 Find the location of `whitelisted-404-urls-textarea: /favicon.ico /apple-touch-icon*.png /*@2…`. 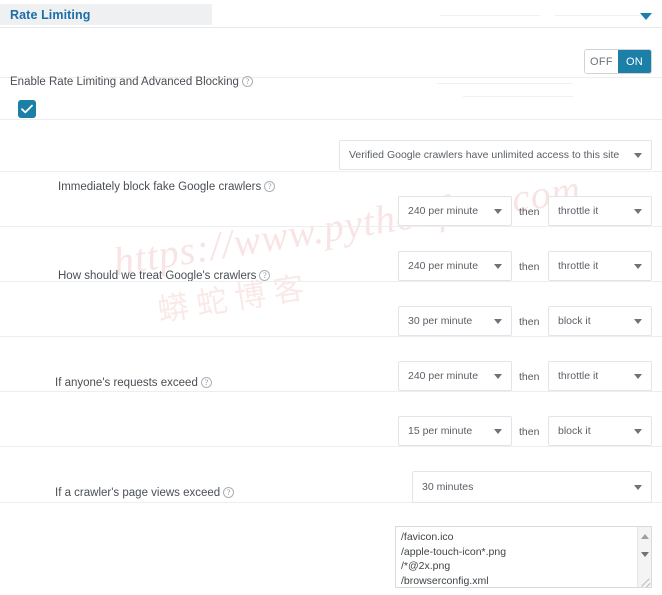

whitelisted-404-urls-textarea: /favicon.ico /apple-touch-icon*.png /*@2… is located at coordinates (523, 557).